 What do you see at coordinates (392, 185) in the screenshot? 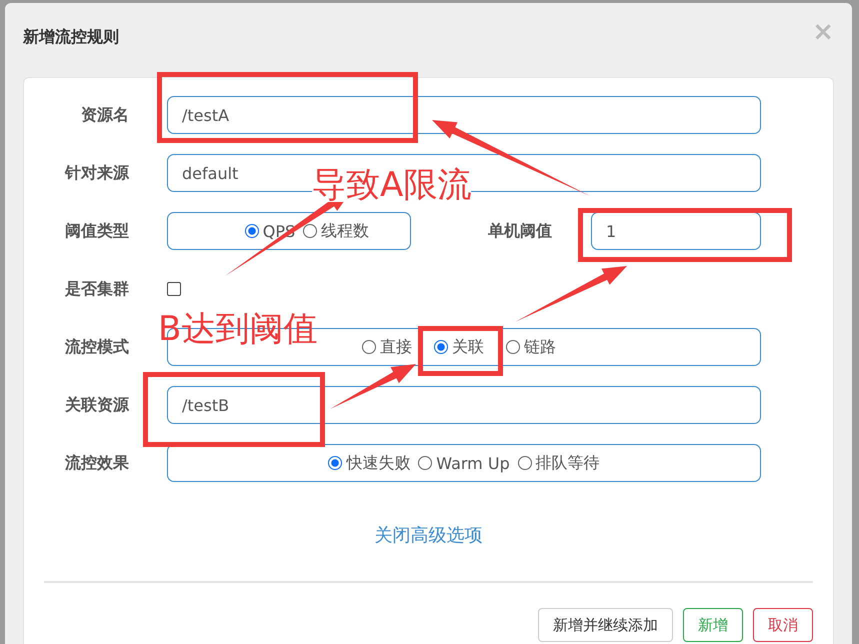
I see `annotation-text: 导致A限流` at bounding box center [392, 185].